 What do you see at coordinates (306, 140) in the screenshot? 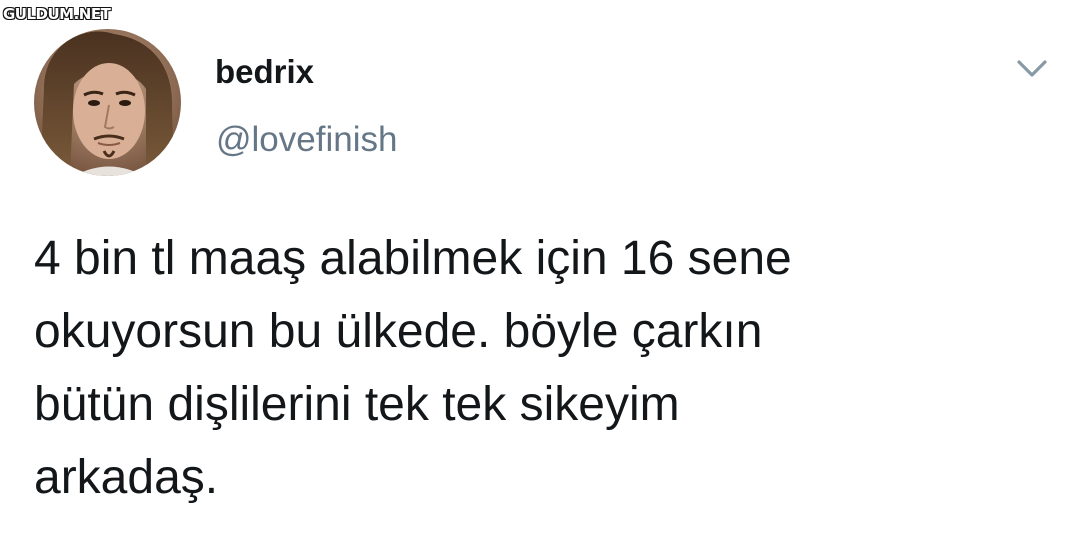
I see `user-handle: @lovefinish` at bounding box center [306, 140].